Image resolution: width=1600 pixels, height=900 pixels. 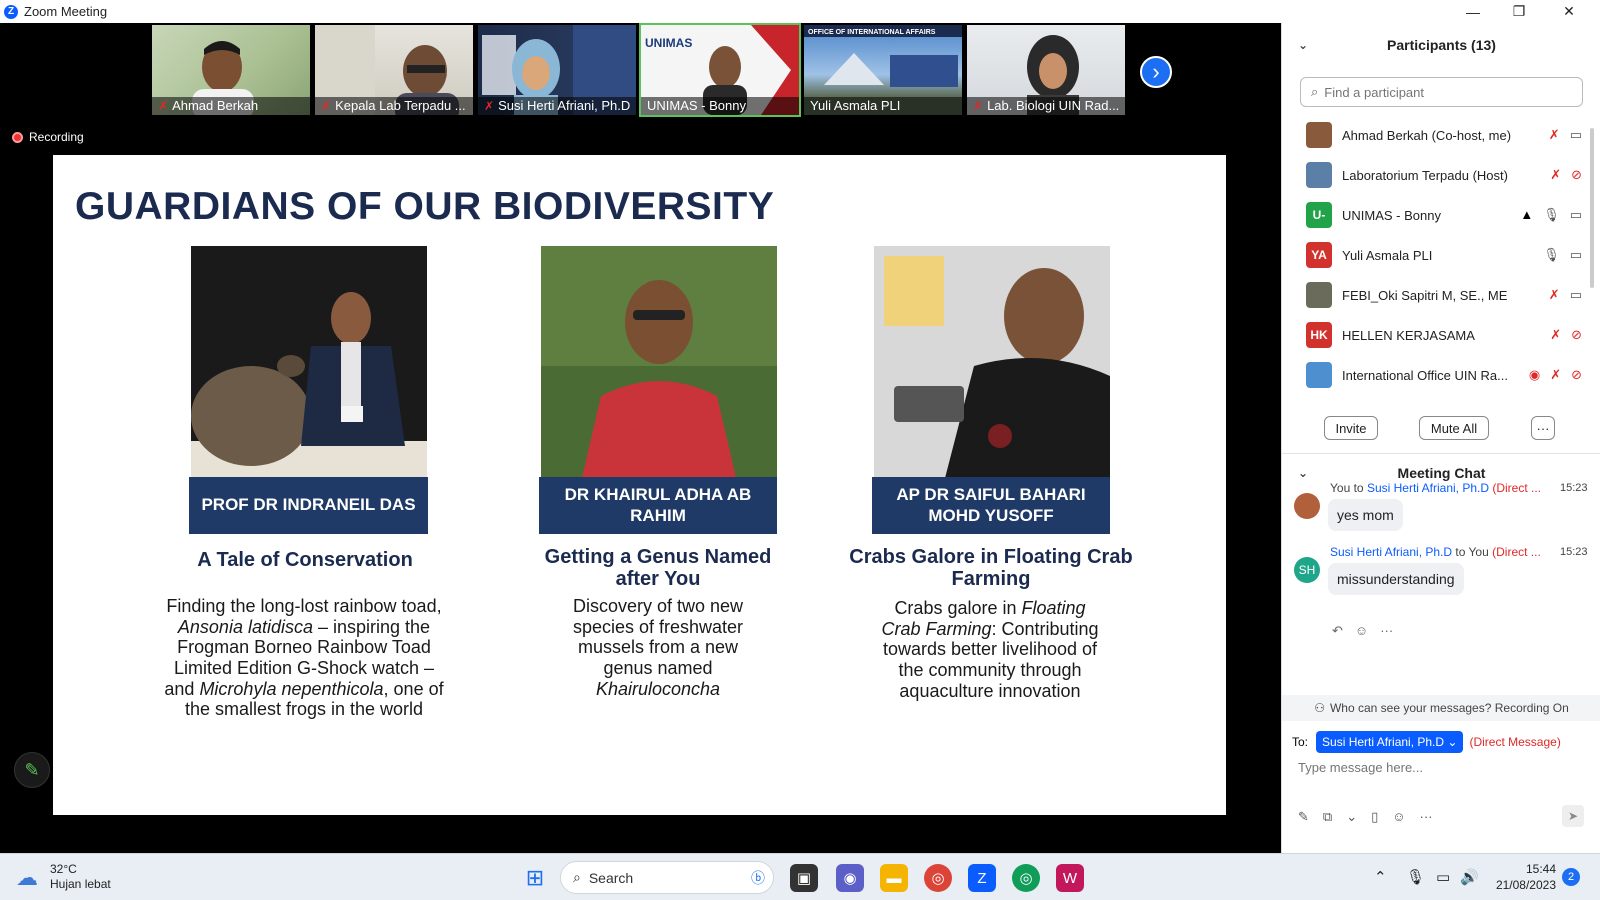 What do you see at coordinates (990, 629) in the screenshot?
I see `body-line: Crab Farming: Contributing` at bounding box center [990, 629].